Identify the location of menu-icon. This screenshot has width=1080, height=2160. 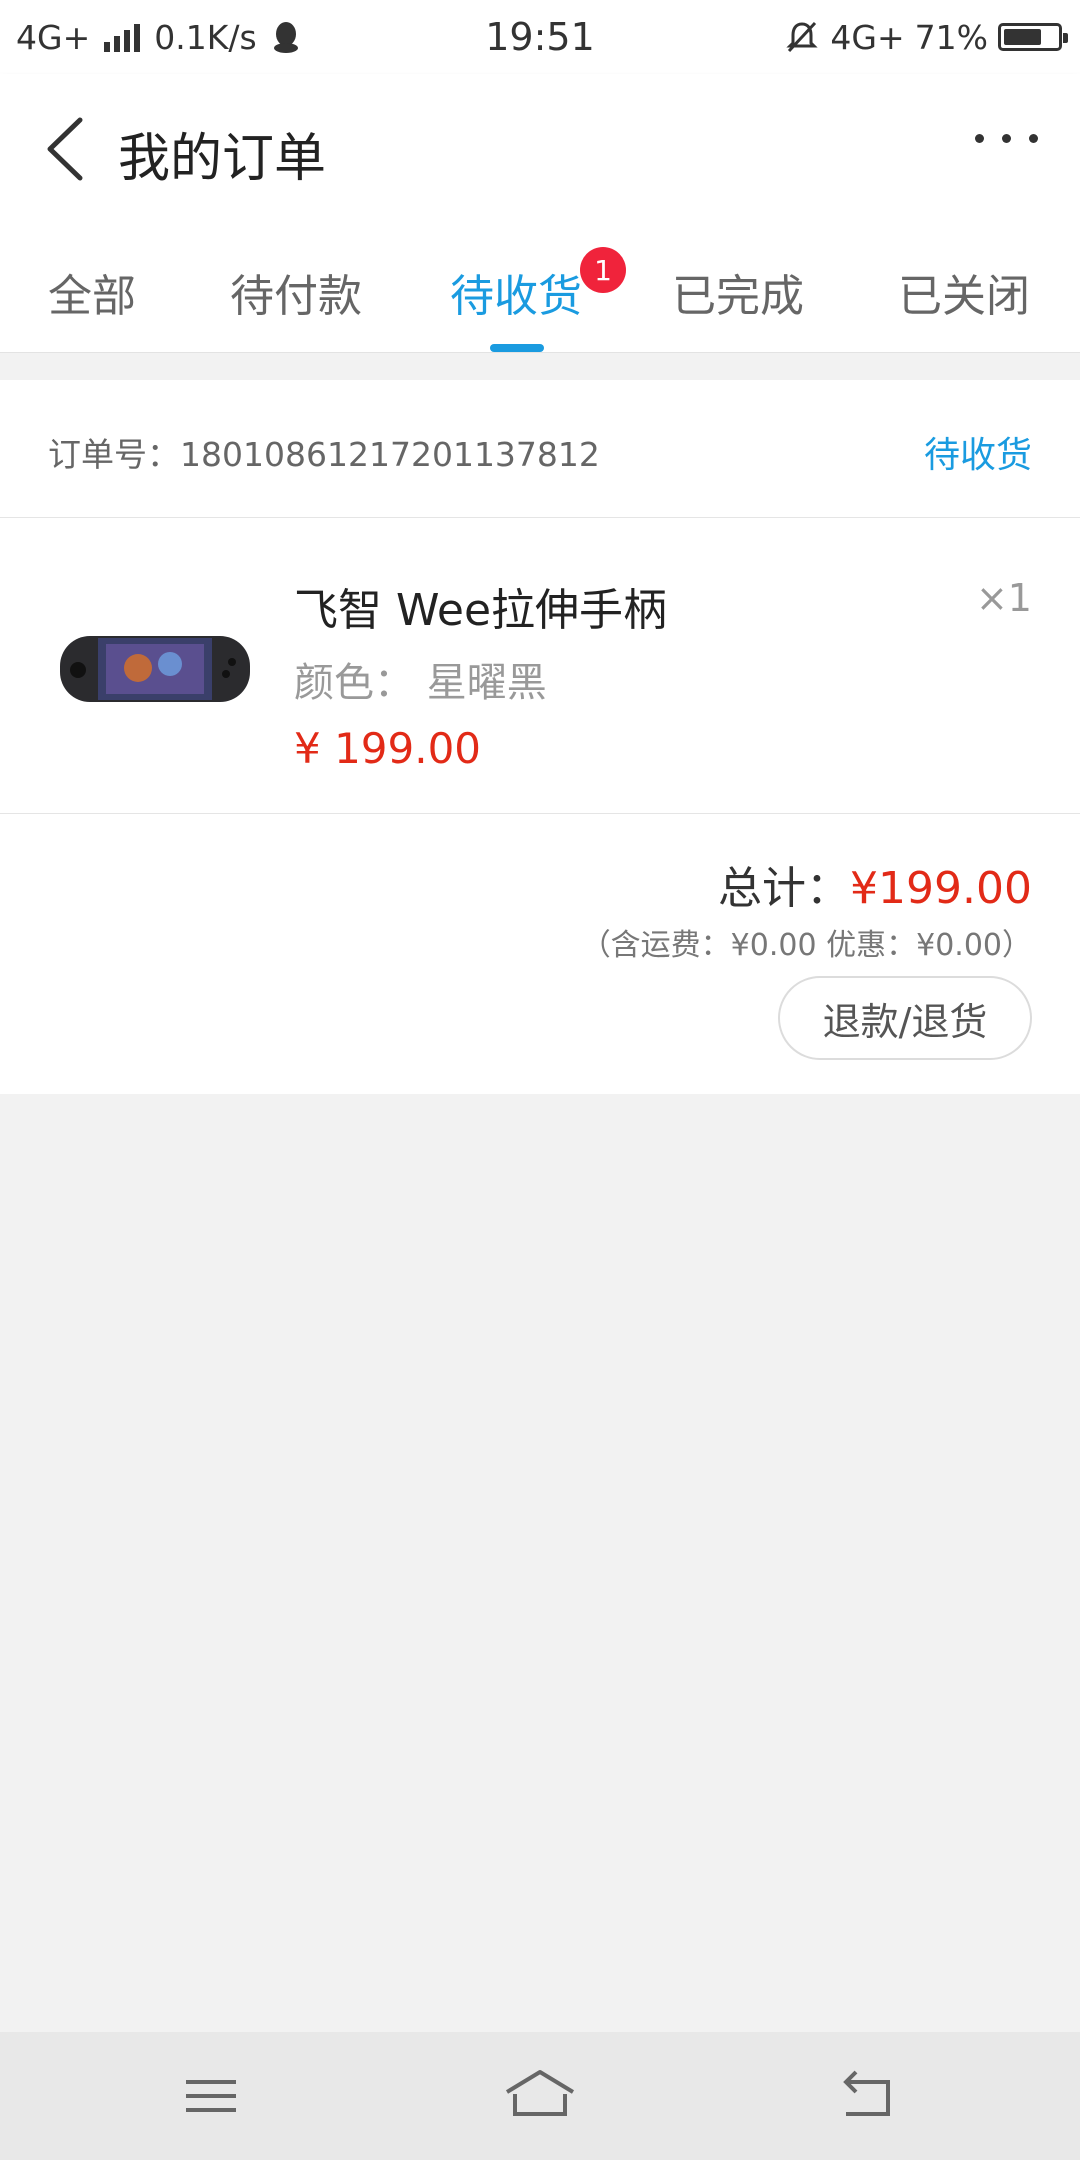
(211, 2096).